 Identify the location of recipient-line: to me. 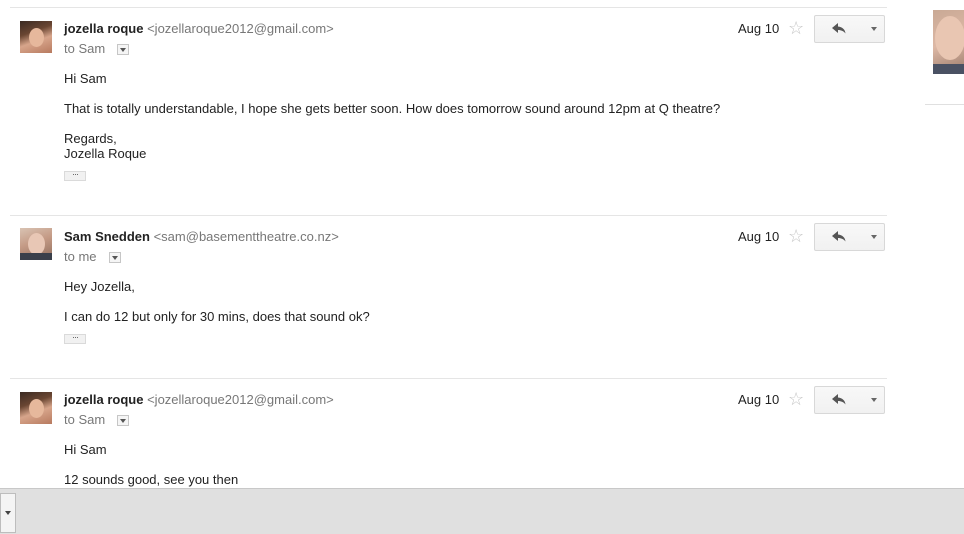
(92, 256).